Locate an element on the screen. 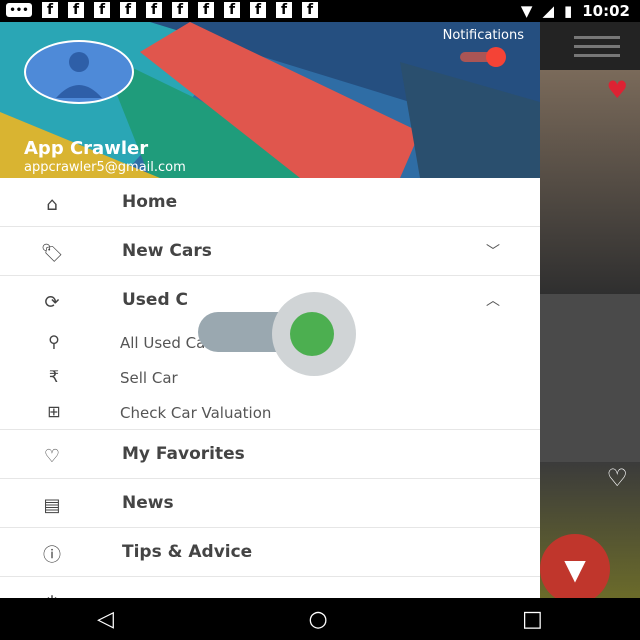  menu-item-label: Home is located at coordinates (150, 202).